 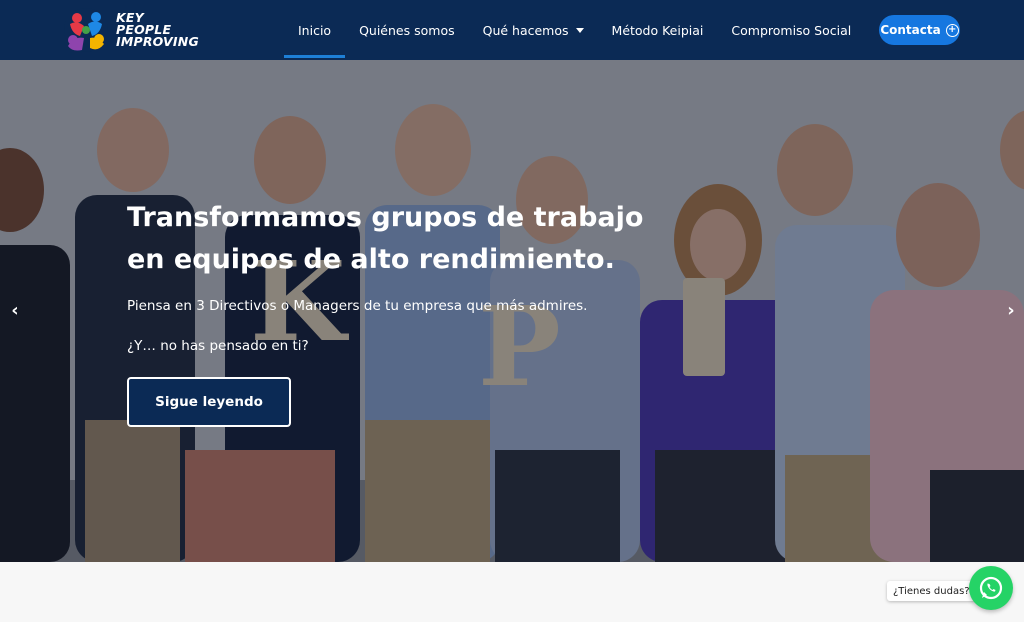 I want to click on logo-text: KEY PEOPLE IMPROVING, so click(x=157, y=30).